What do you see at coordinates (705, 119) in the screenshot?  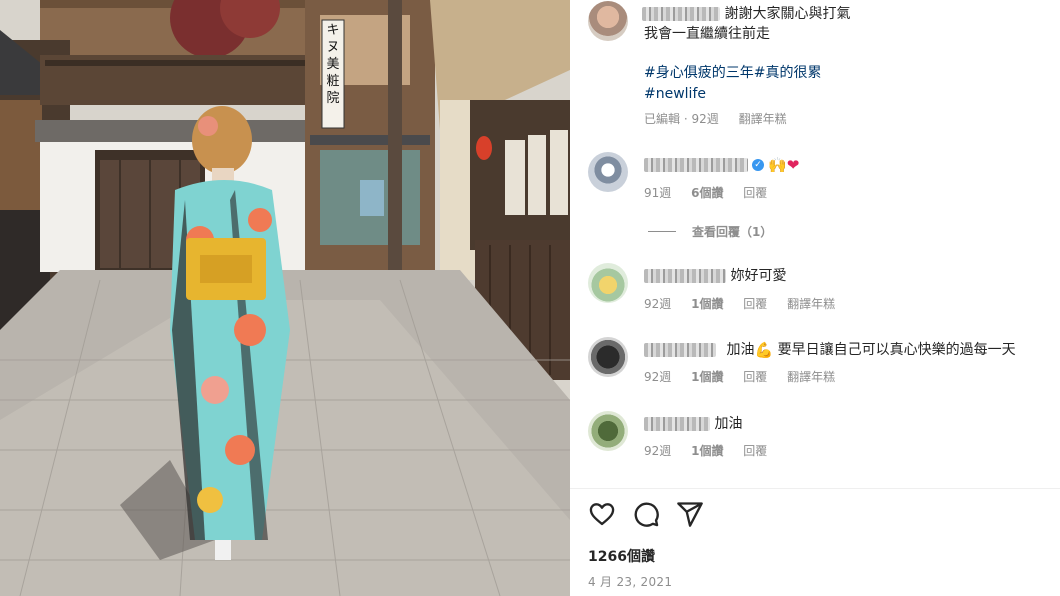 I see `caption-age: 92週` at bounding box center [705, 119].